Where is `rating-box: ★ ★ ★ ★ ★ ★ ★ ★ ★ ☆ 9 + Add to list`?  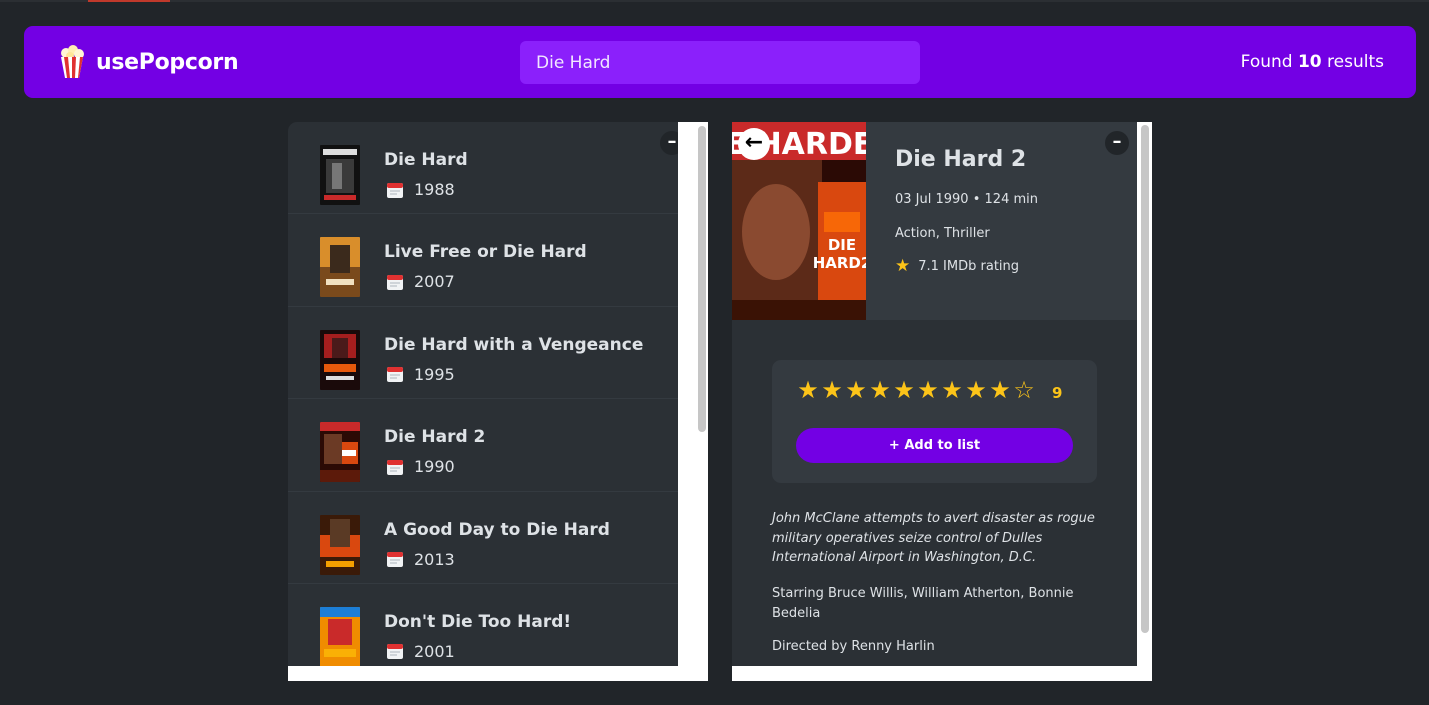
rating-box: ★ ★ ★ ★ ★ ★ ★ ★ ★ ☆ 9 + Add to list is located at coordinates (934, 421).